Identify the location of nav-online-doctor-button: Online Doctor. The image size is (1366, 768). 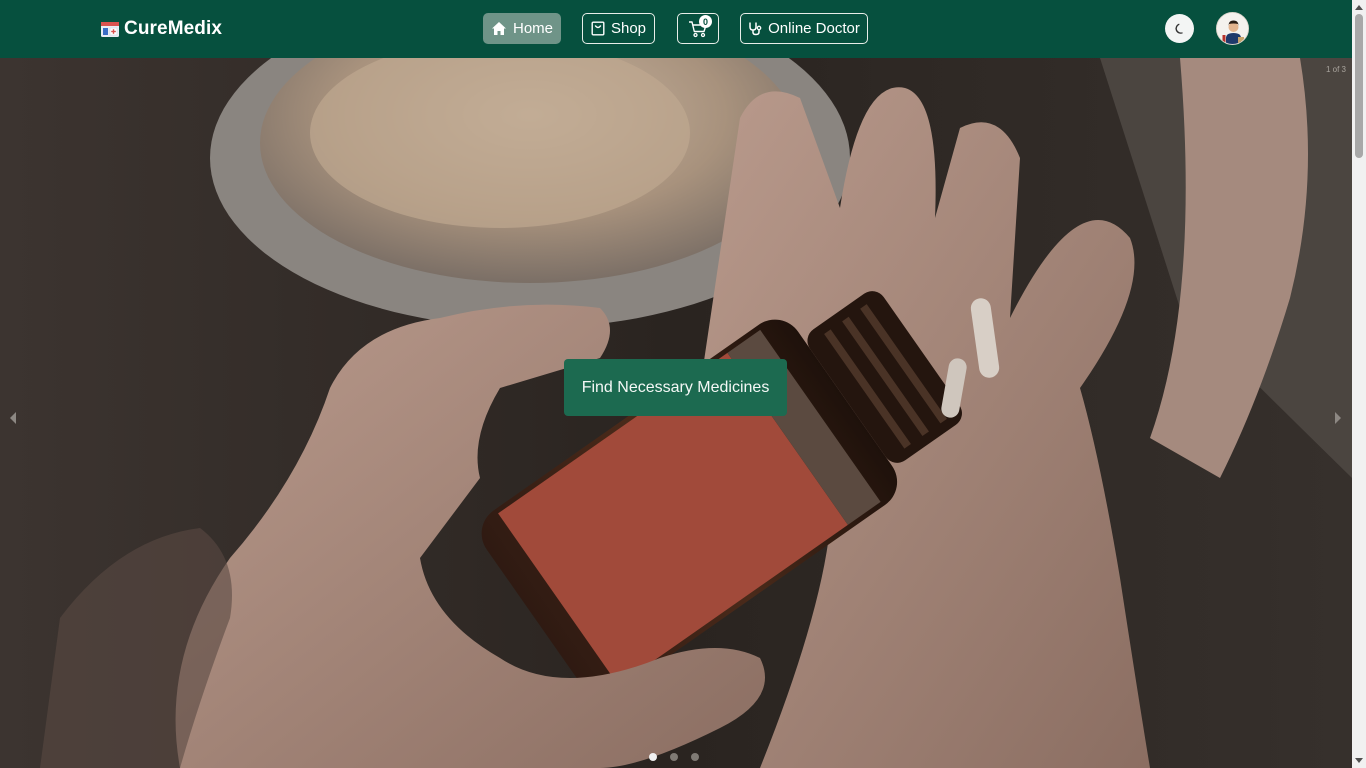
(804, 28).